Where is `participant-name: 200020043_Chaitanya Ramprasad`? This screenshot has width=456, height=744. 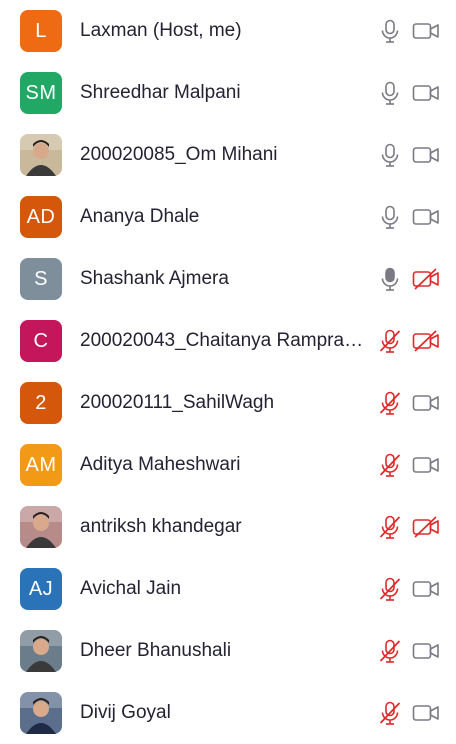 participant-name: 200020043_Chaitanya Ramprasad is located at coordinates (225, 340).